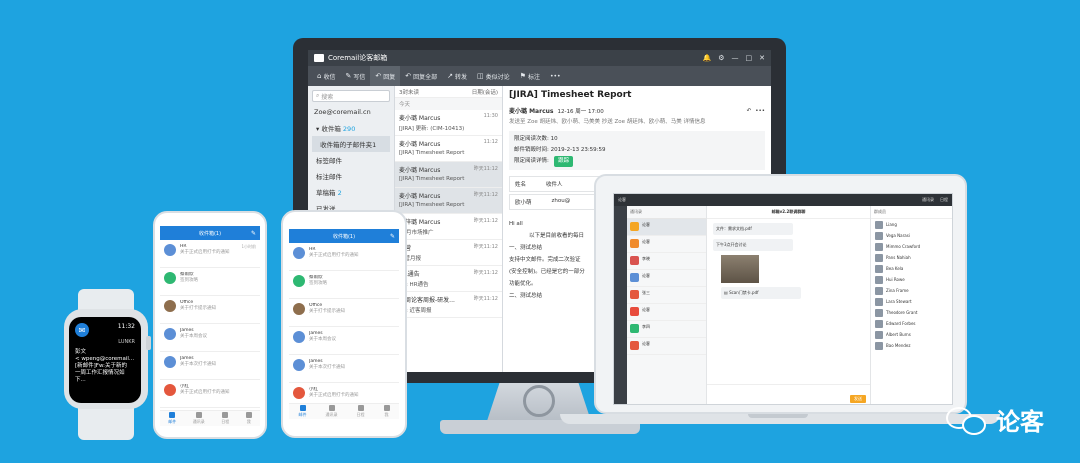 Image resolution: width=1080 pixels, height=463 pixels. Describe the element at coordinates (555, 76) in the screenshot. I see `toolbar-more-button: •••` at that location.